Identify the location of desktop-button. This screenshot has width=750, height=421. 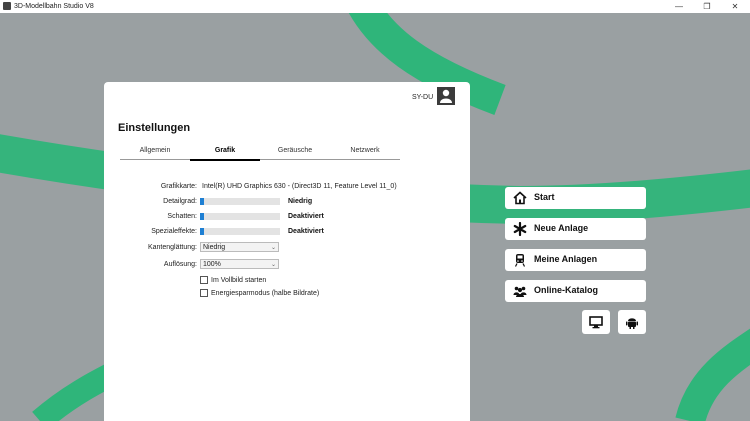
(596, 322).